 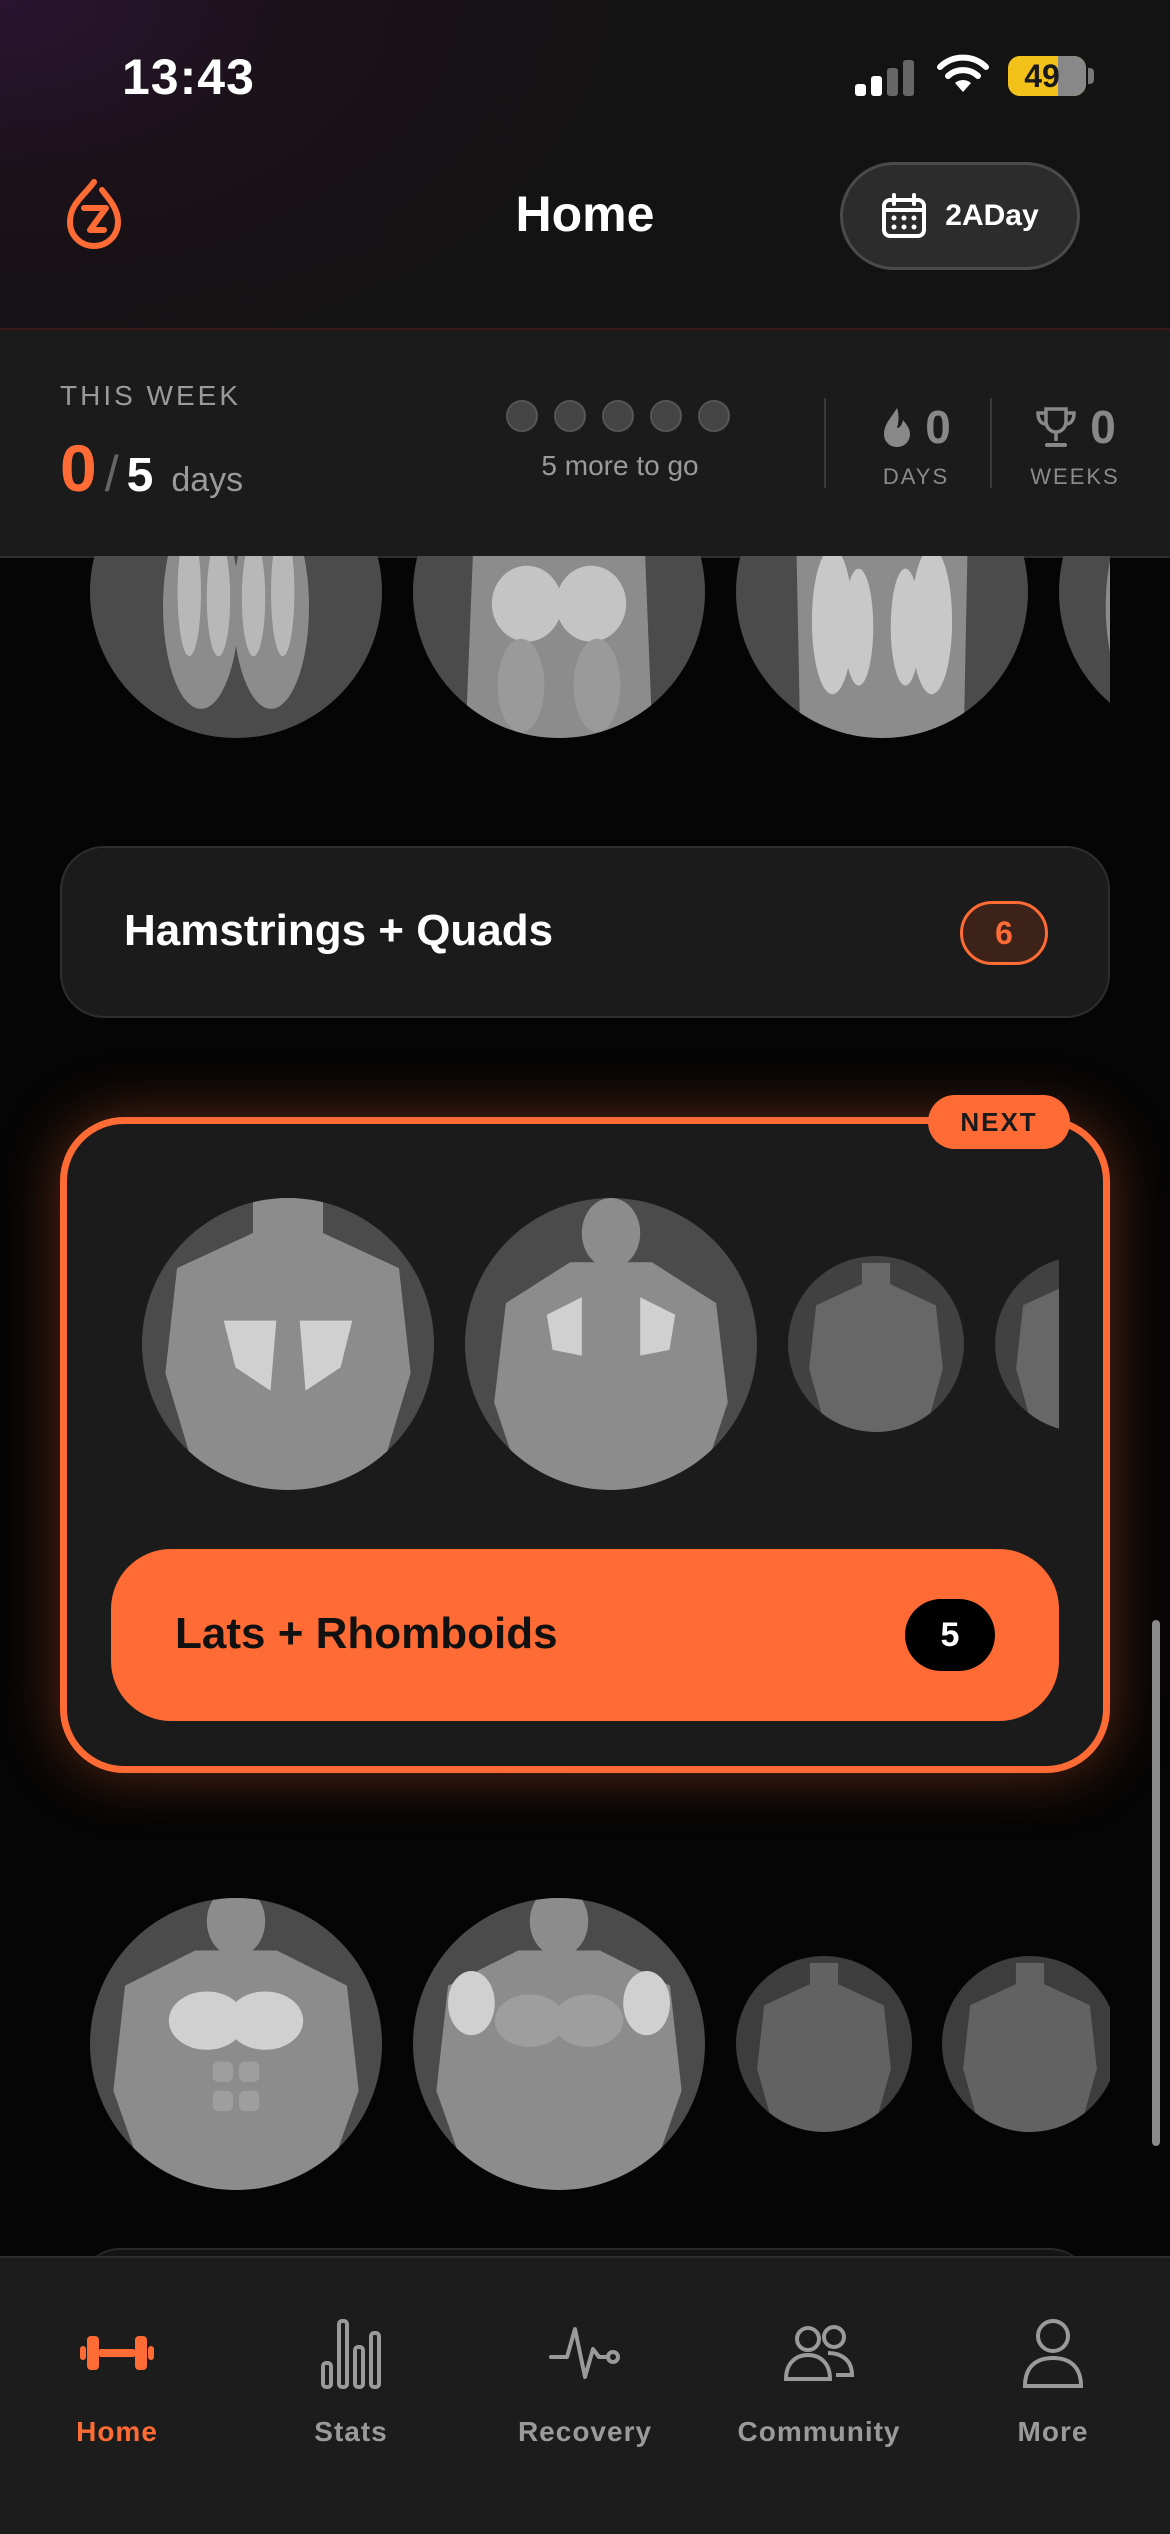 I want to click on shoulders-front-image, so click(x=559, y=2044).